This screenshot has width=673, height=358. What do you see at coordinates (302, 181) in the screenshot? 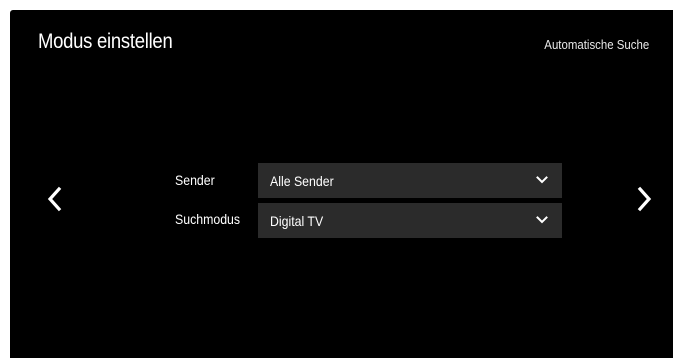
I see `sender-value: Alle Sender` at bounding box center [302, 181].